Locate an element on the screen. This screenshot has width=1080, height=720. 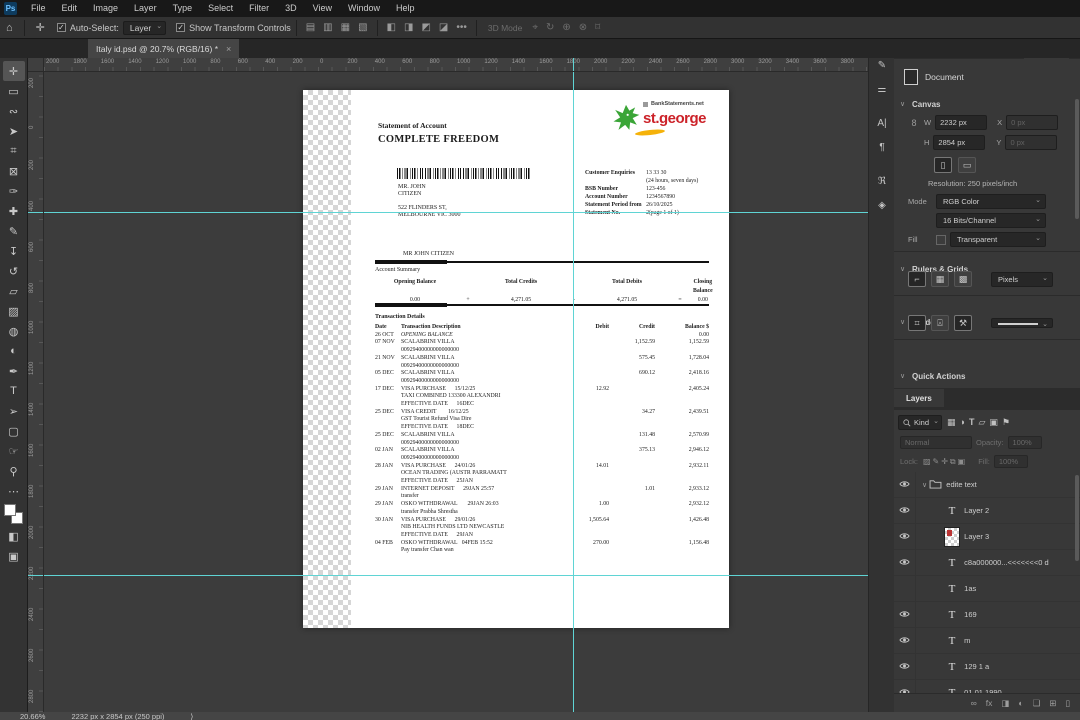
menu-image: Image is located at coordinates (105, 8).